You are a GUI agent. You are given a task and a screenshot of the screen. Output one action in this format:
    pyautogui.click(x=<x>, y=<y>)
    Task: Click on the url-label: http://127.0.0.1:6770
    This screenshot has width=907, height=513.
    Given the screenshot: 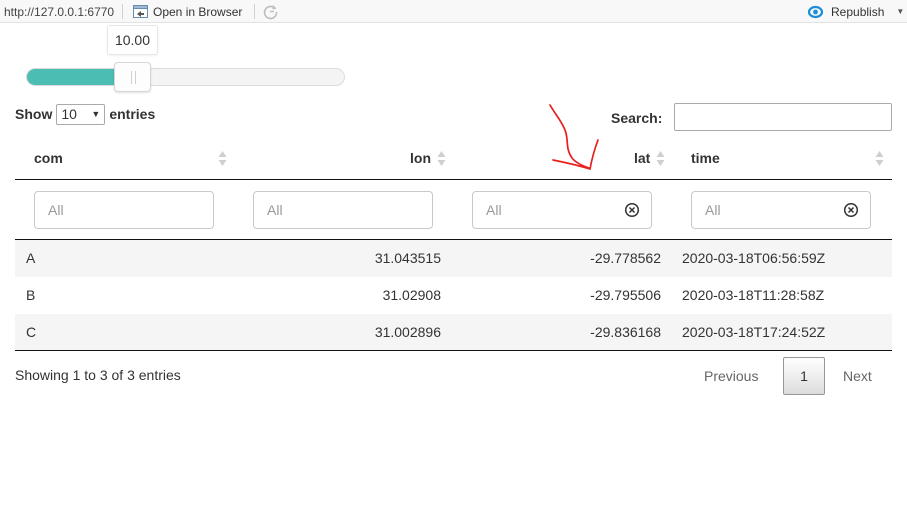 What is the action you would take?
    pyautogui.click(x=59, y=12)
    